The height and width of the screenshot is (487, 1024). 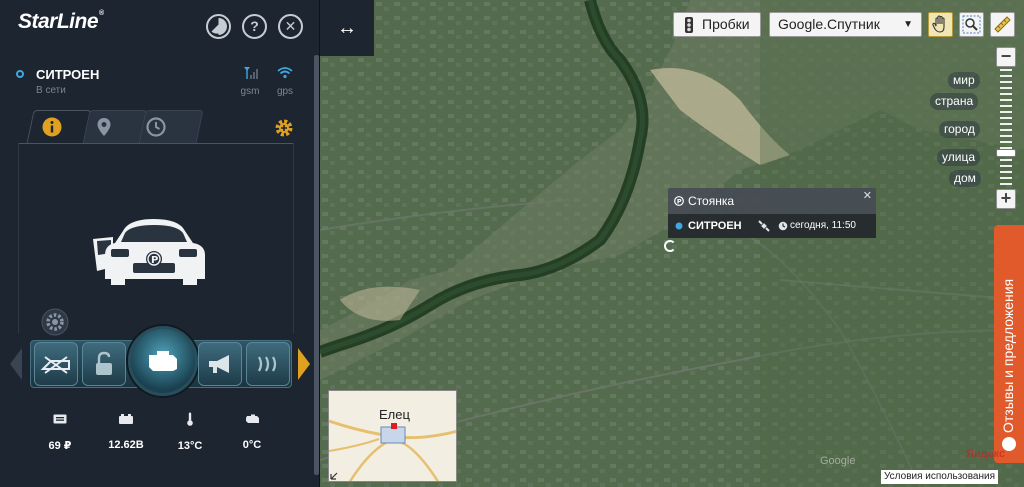 What do you see at coordinates (60, 419) in the screenshot?
I see `balance-icon` at bounding box center [60, 419].